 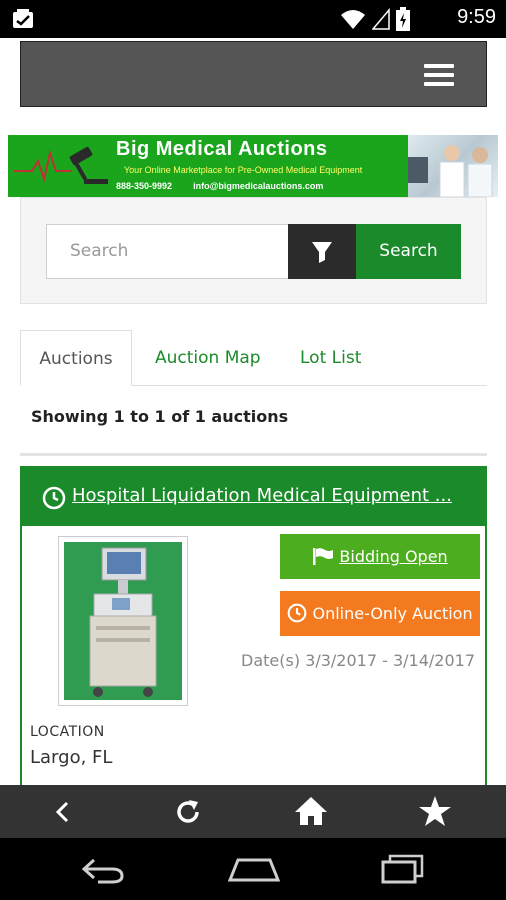 I want to click on recents-nav-icon, so click(x=403, y=869).